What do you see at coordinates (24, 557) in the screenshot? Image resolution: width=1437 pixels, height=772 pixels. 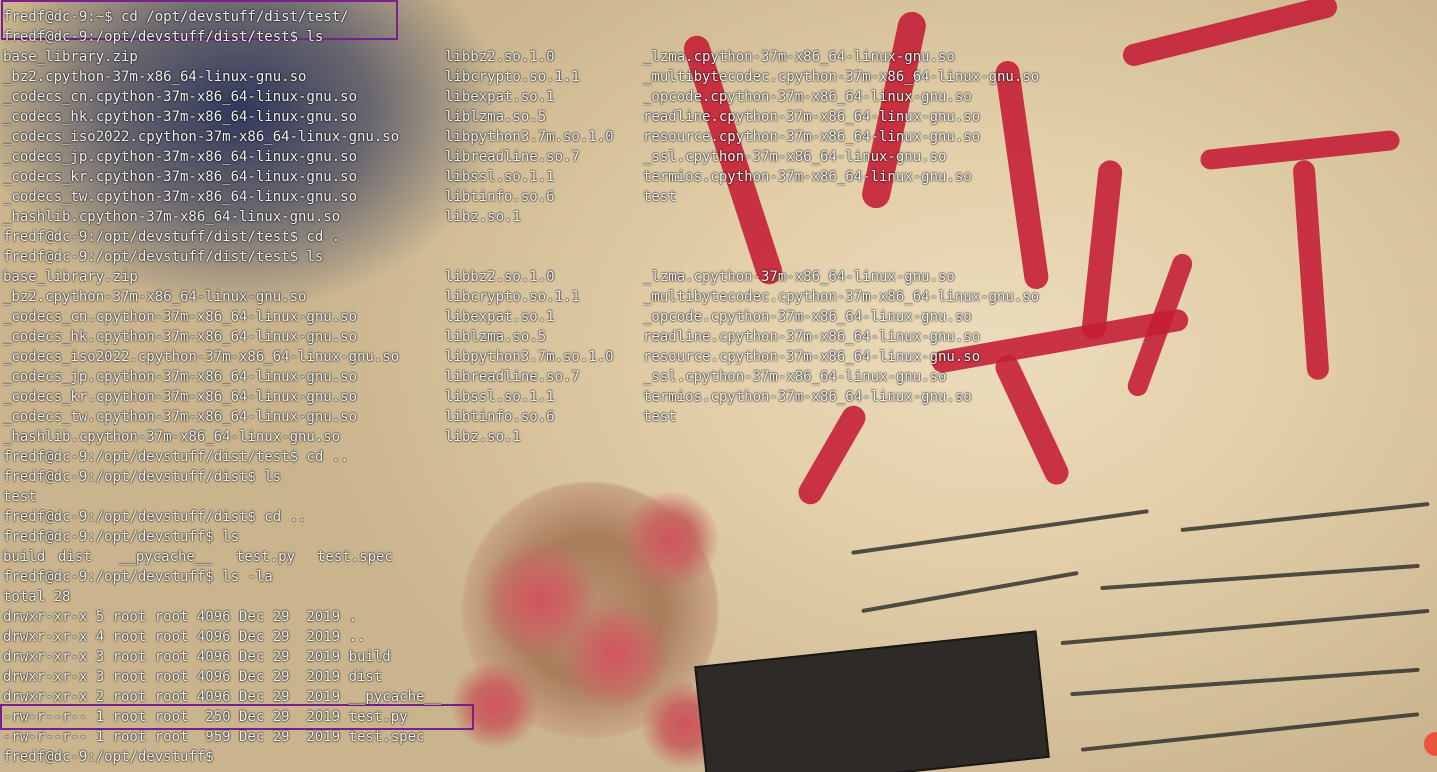 I see `listing-item: build` at bounding box center [24, 557].